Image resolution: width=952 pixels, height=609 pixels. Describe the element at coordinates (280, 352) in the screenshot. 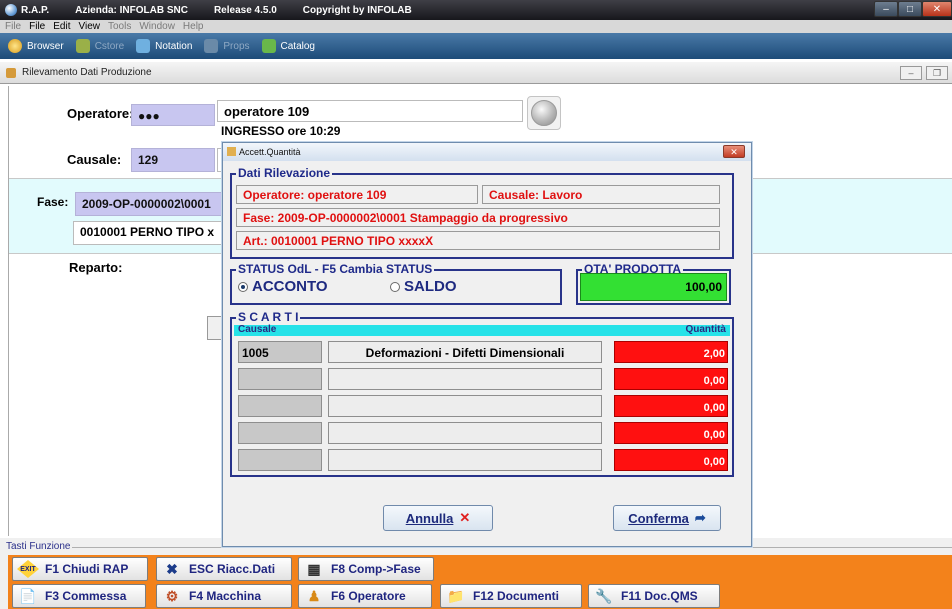

I see `scarti-code: 1005` at that location.